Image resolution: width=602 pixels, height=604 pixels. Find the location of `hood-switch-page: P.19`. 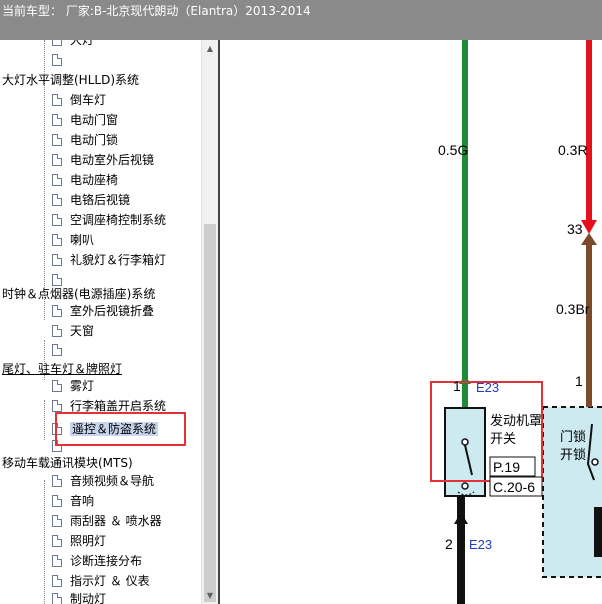

hood-switch-page: P.19 is located at coordinates (506, 467).